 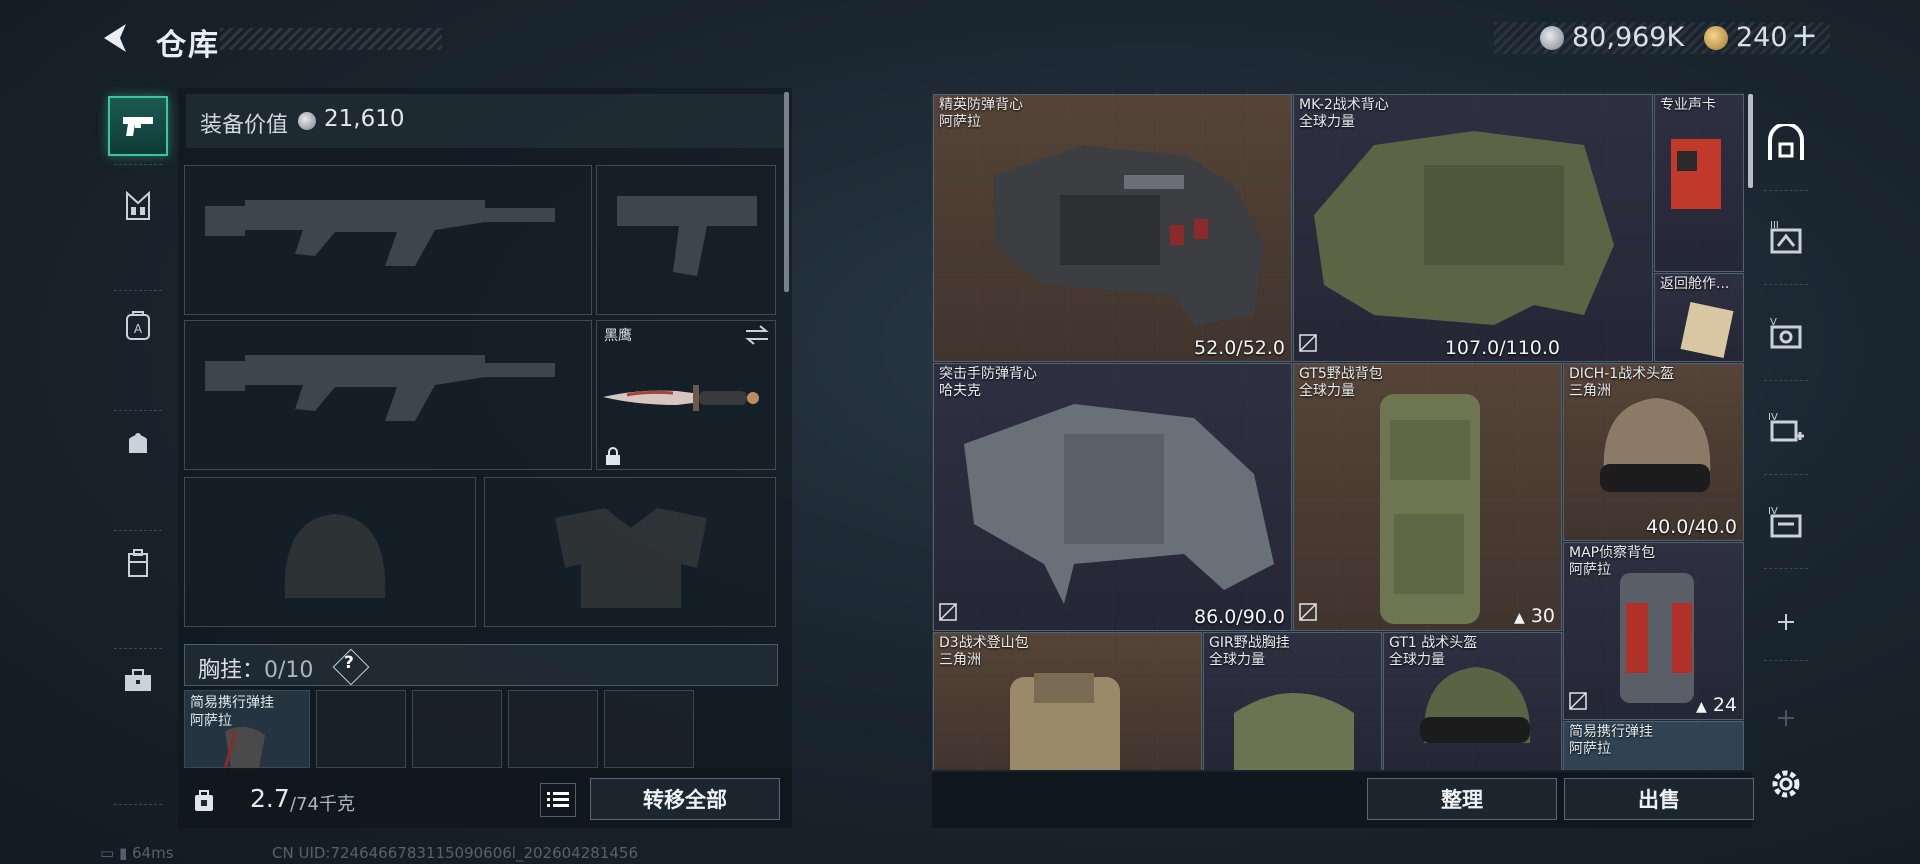 I want to click on svg-text: V, so click(x=1773, y=322).